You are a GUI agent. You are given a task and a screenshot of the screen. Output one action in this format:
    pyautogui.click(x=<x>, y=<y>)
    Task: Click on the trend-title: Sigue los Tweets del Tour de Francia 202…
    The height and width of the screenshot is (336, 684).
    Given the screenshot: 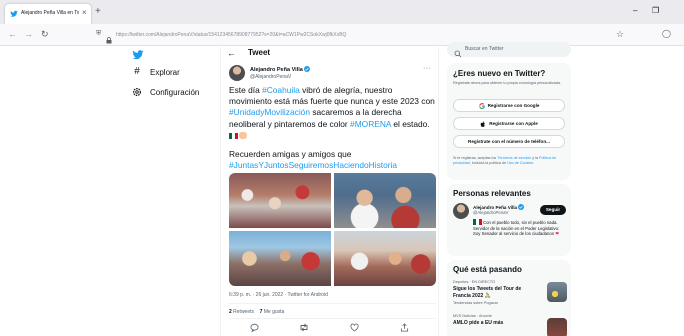 What is the action you would take?
    pyautogui.click(x=496, y=292)
    